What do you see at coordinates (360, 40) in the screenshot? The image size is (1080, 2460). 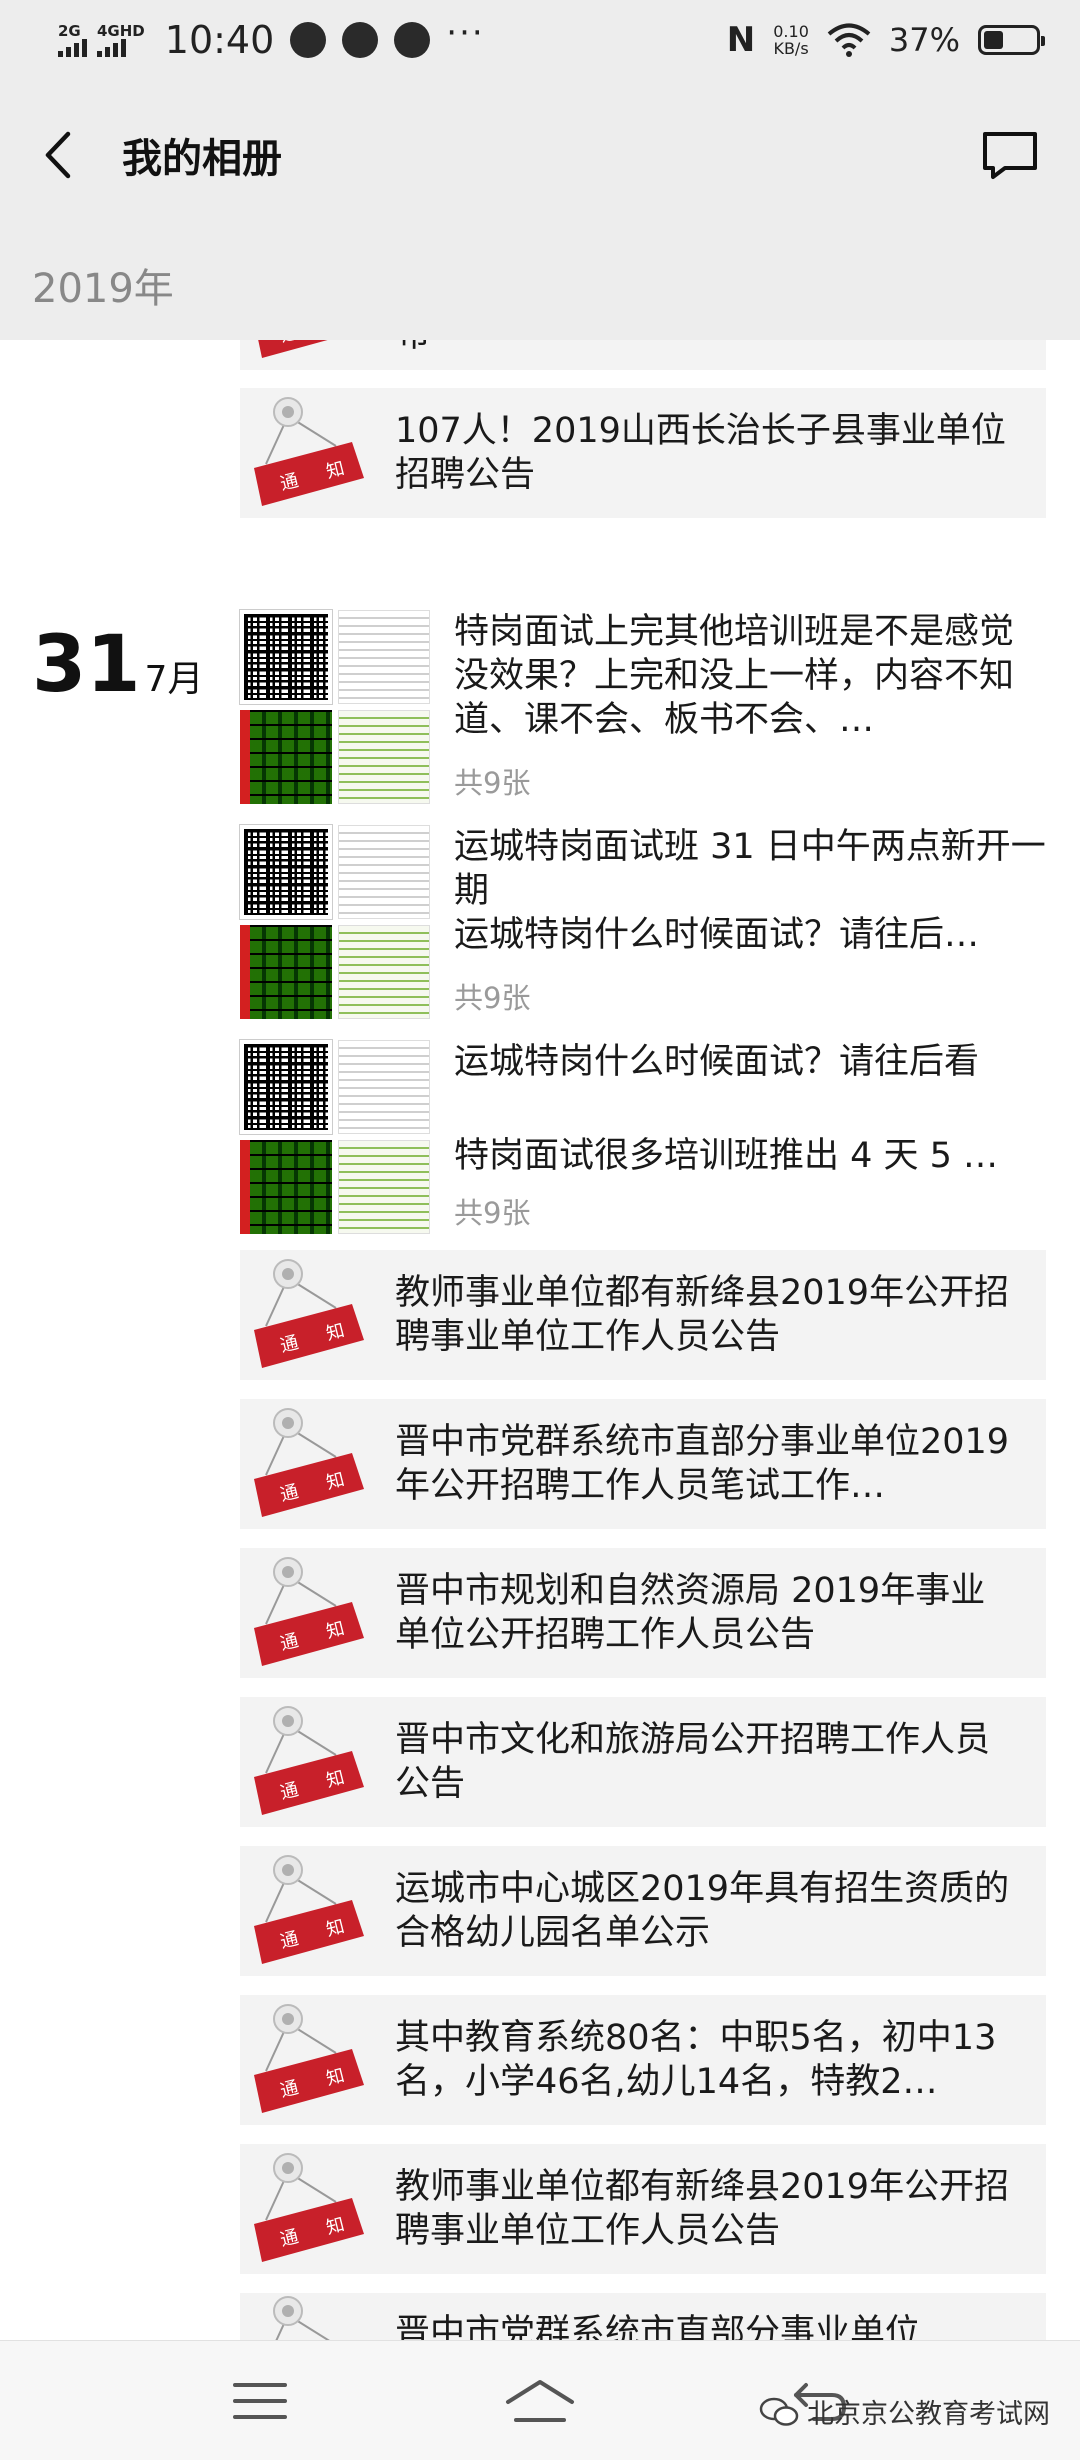 I see `wechat-icon` at bounding box center [360, 40].